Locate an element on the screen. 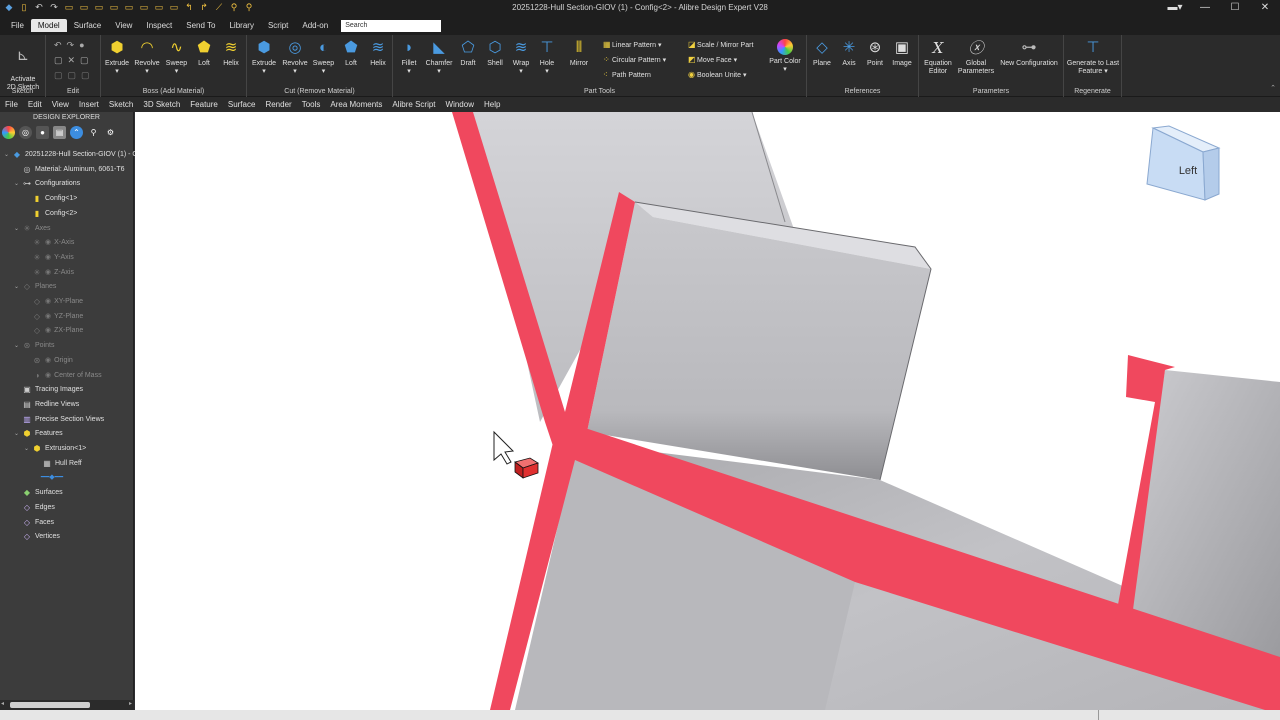 Image resolution: width=1280 pixels, height=720 pixels. tab-script: Script is located at coordinates (278, 25).